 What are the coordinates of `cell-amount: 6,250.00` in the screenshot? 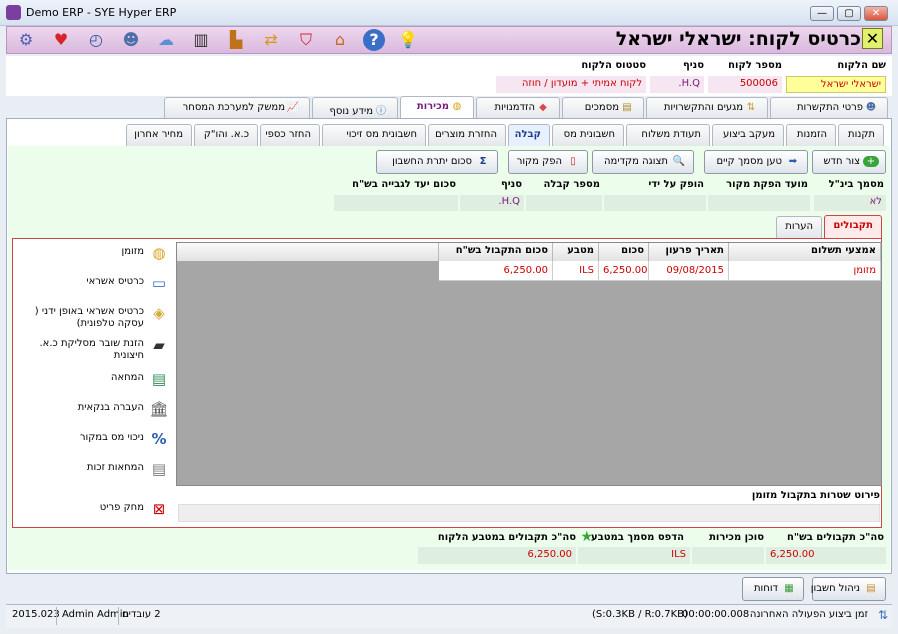 It's located at (624, 271).